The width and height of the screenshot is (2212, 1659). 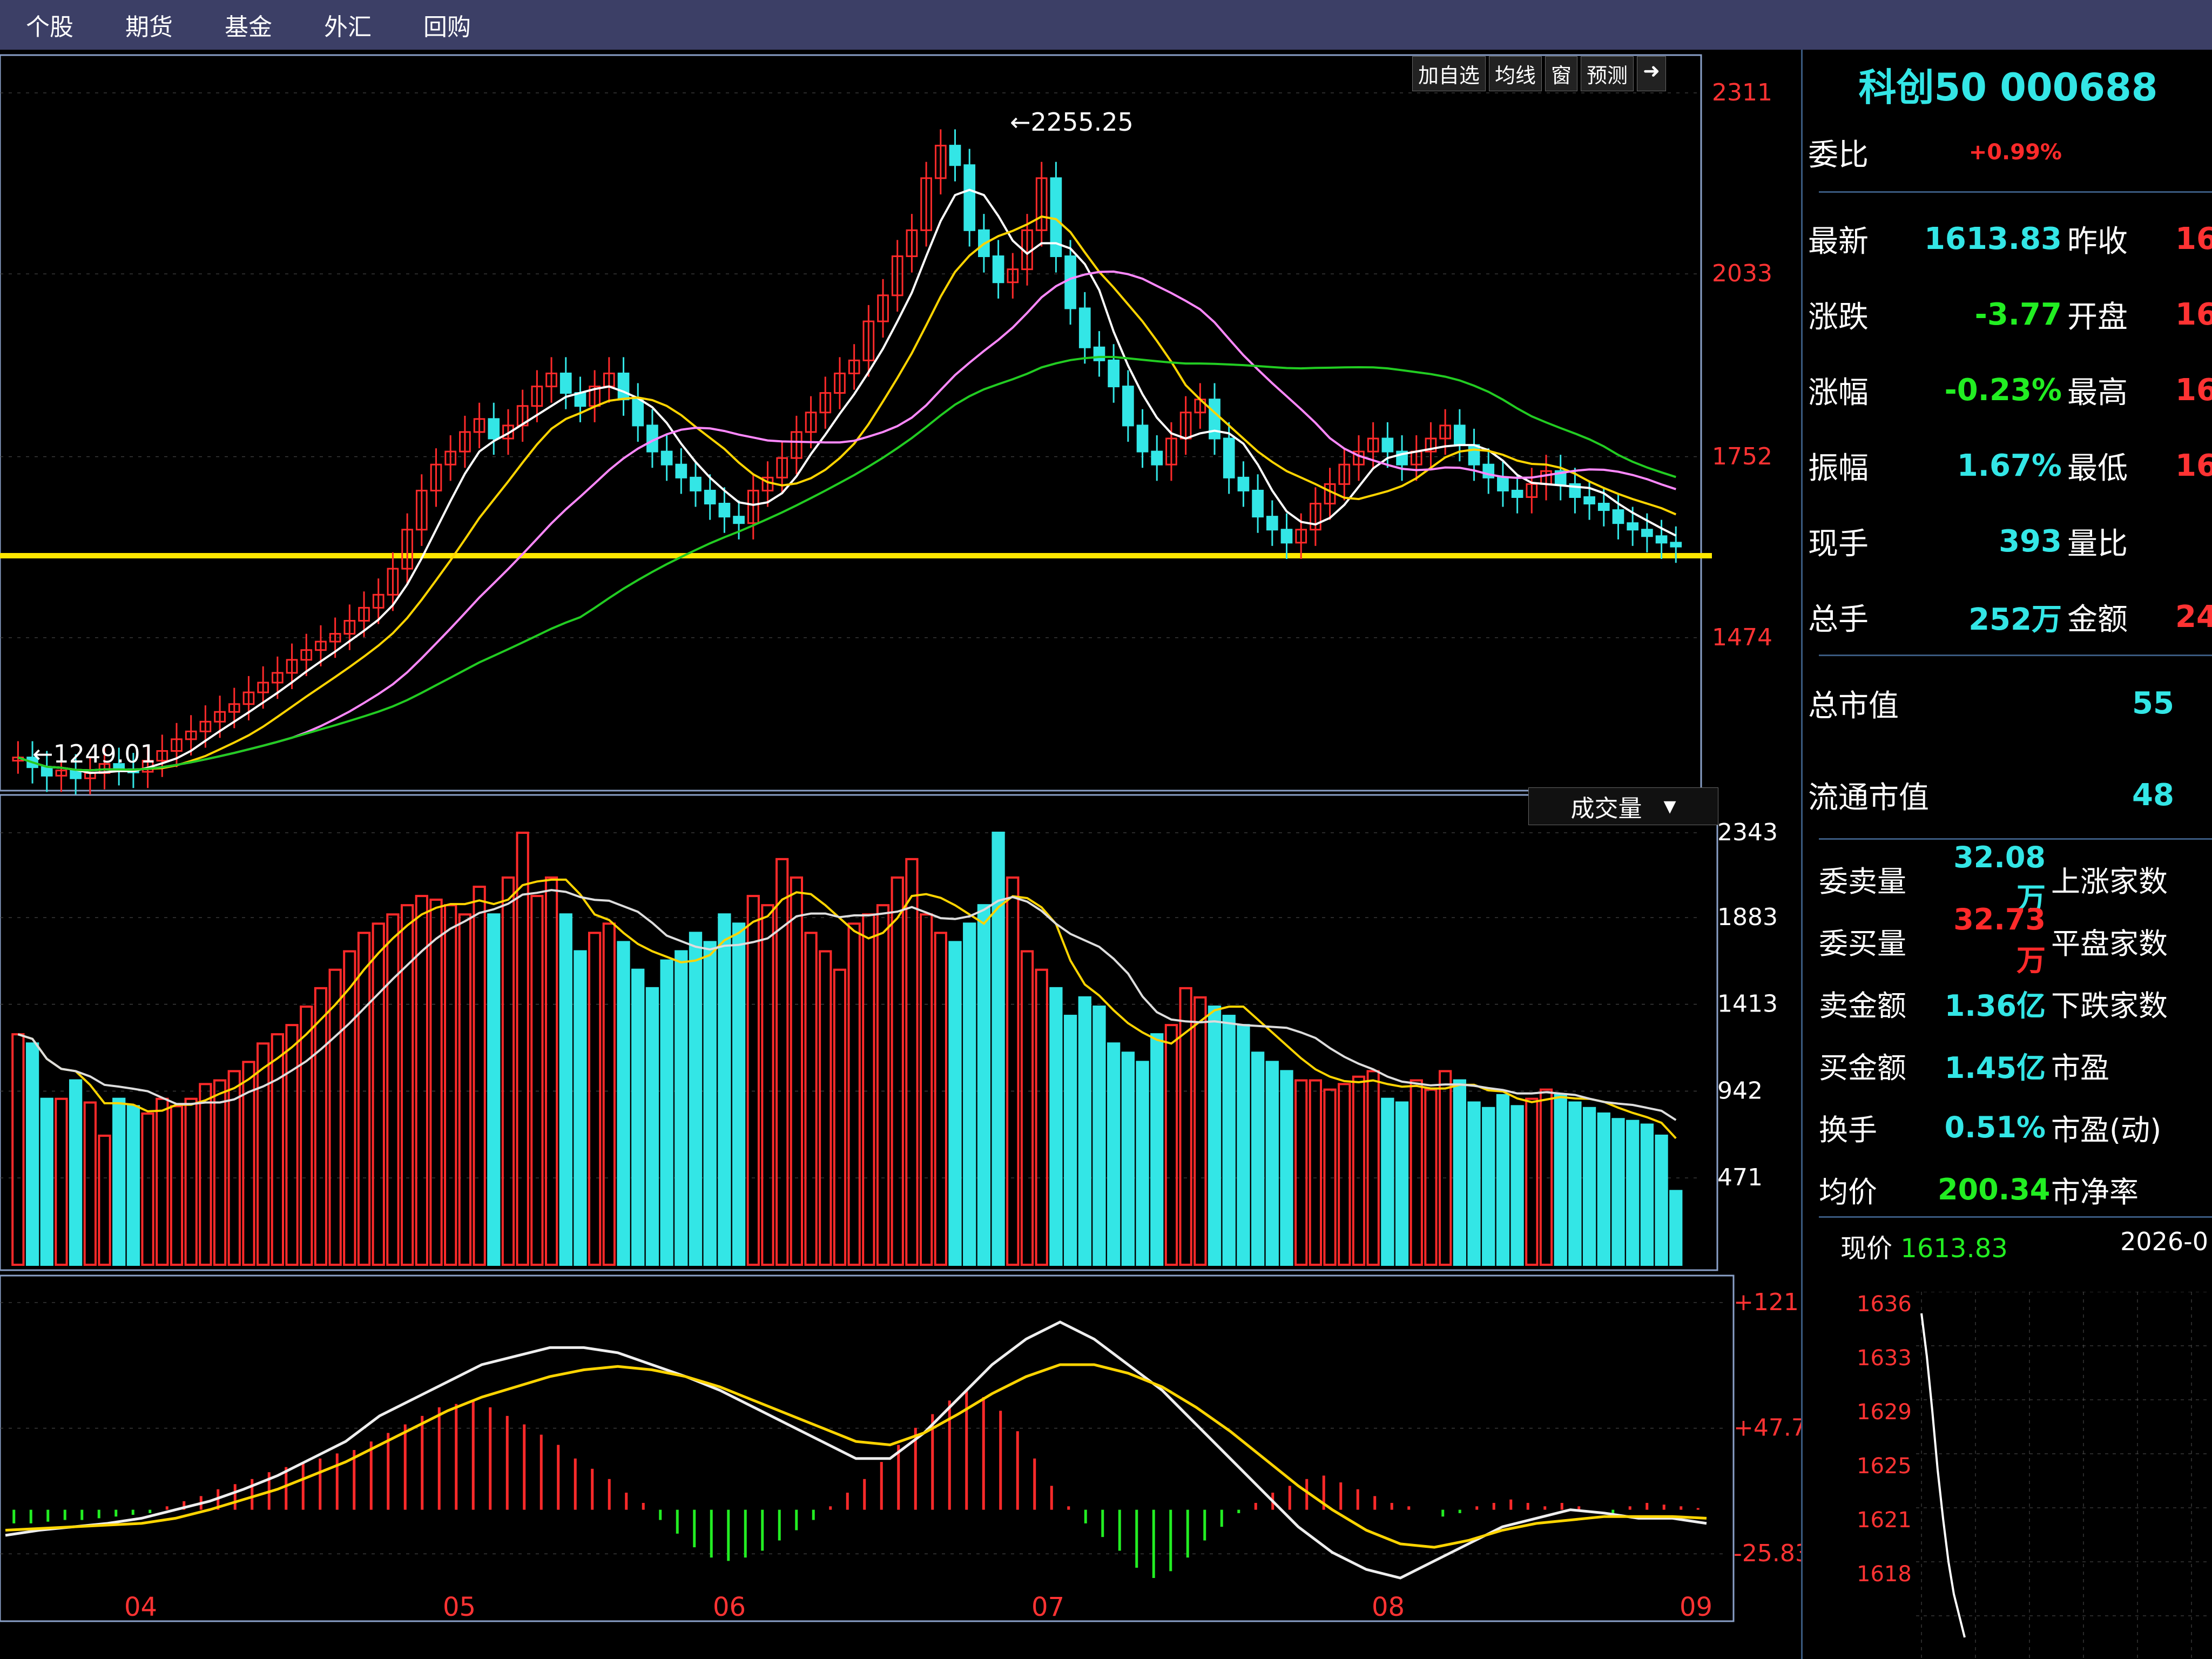 What do you see at coordinates (2030, 541) in the screenshot?
I see `quote-value: 393` at bounding box center [2030, 541].